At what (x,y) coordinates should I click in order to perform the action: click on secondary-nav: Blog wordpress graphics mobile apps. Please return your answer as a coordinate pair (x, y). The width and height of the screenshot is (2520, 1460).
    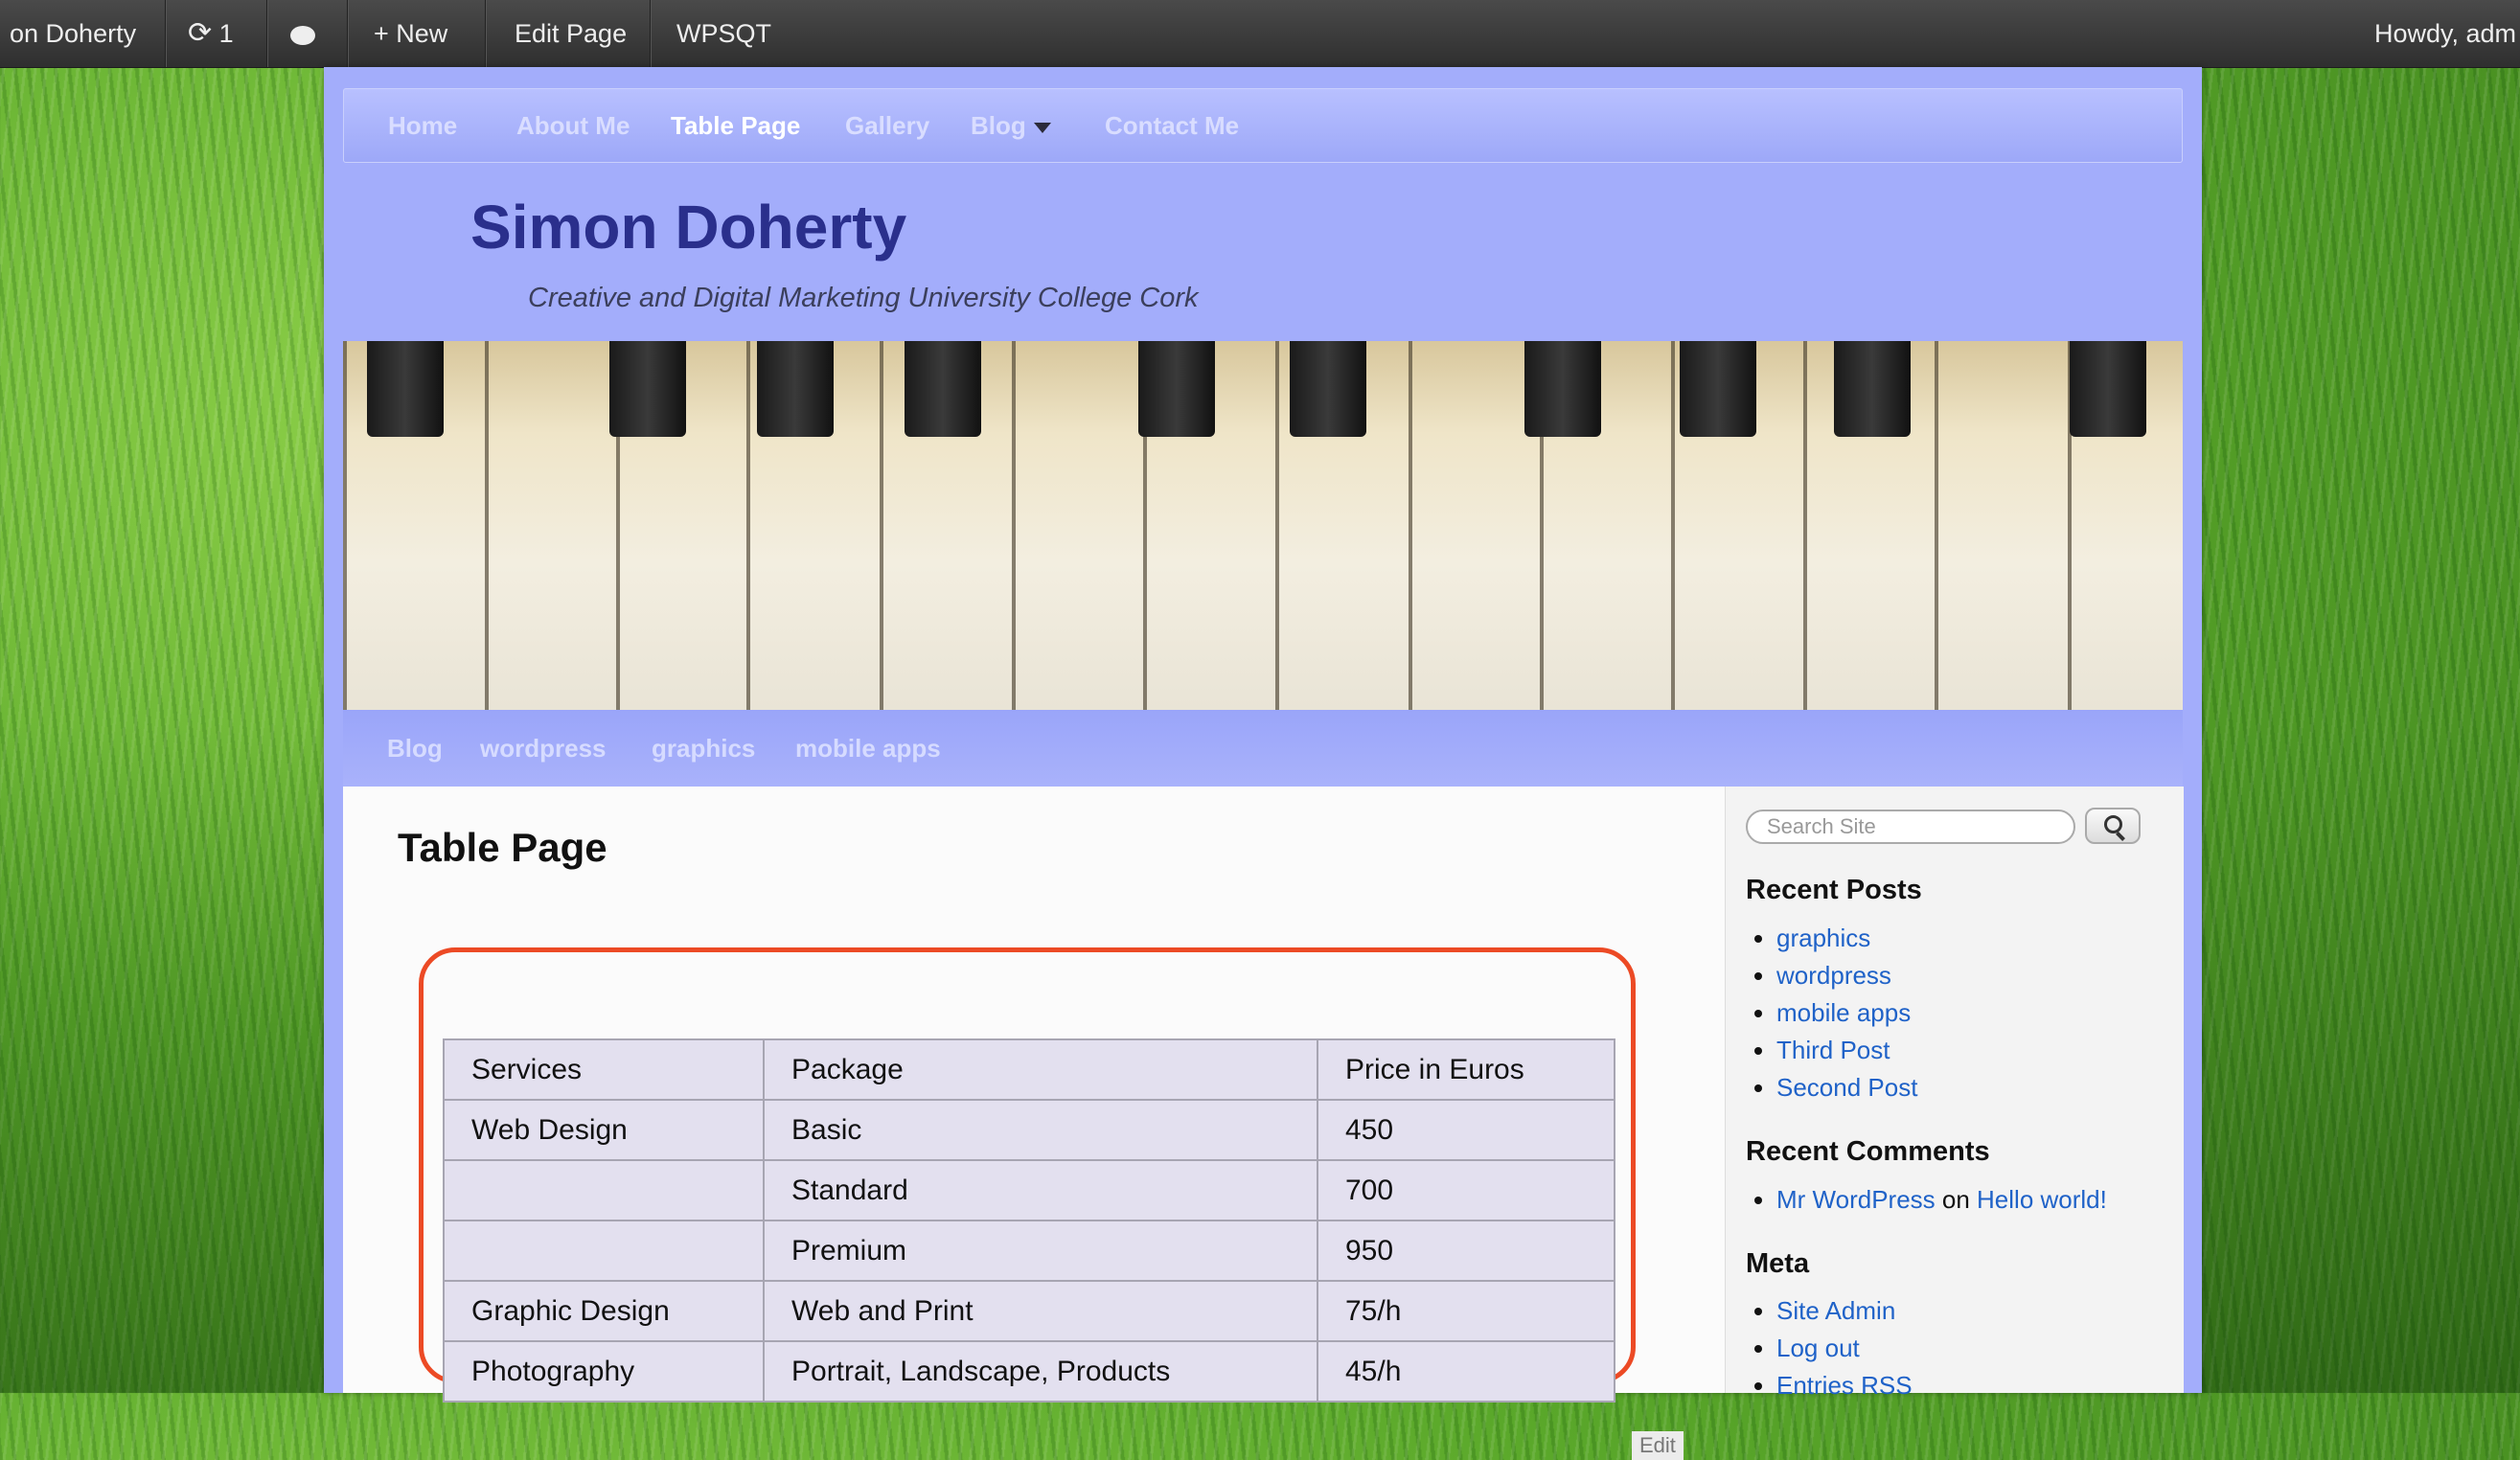
    Looking at the image, I should click on (1263, 748).